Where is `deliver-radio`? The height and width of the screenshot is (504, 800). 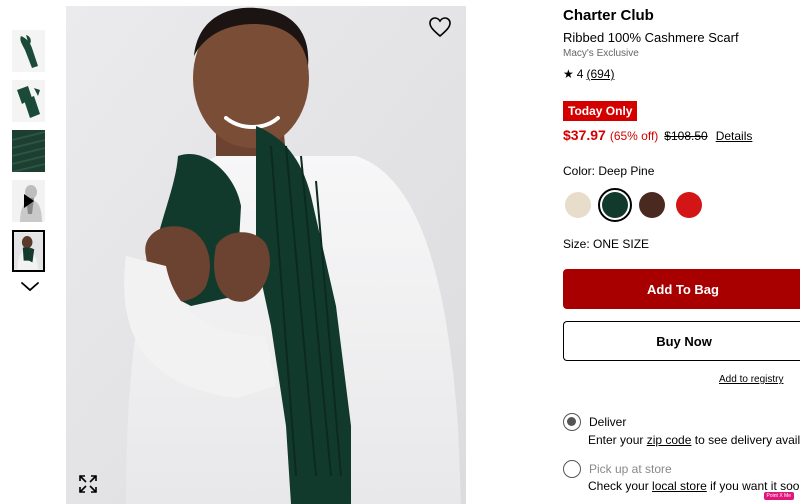 deliver-radio is located at coordinates (572, 422).